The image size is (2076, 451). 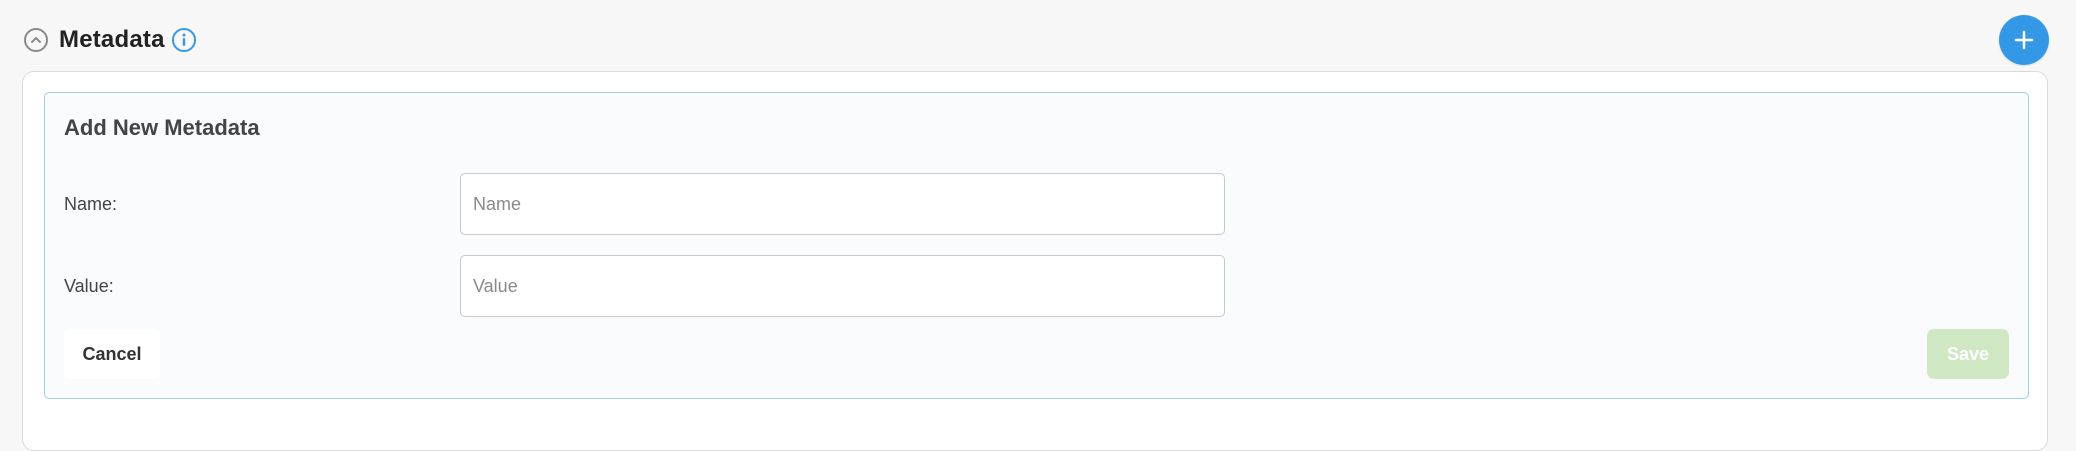 I want to click on value-label: Value:, so click(x=89, y=286).